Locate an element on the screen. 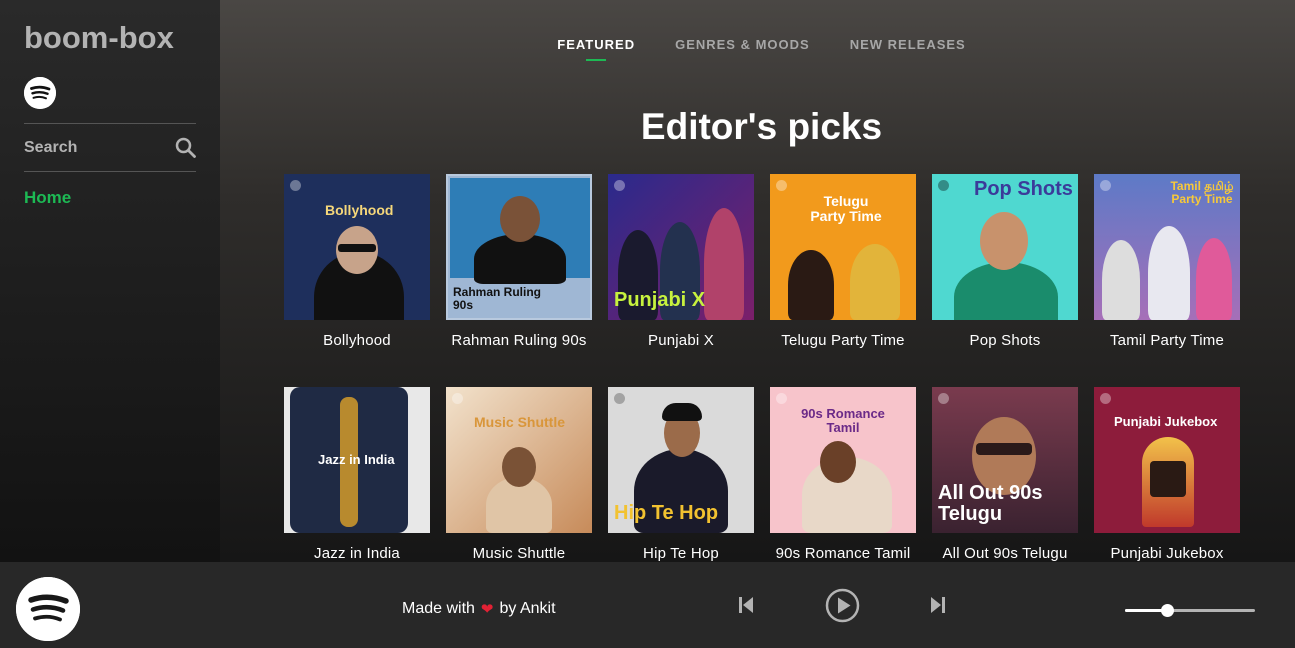 Image resolution: width=1295 pixels, height=648 pixels. tab-new-releases: NEW RELEASES is located at coordinates (908, 44).